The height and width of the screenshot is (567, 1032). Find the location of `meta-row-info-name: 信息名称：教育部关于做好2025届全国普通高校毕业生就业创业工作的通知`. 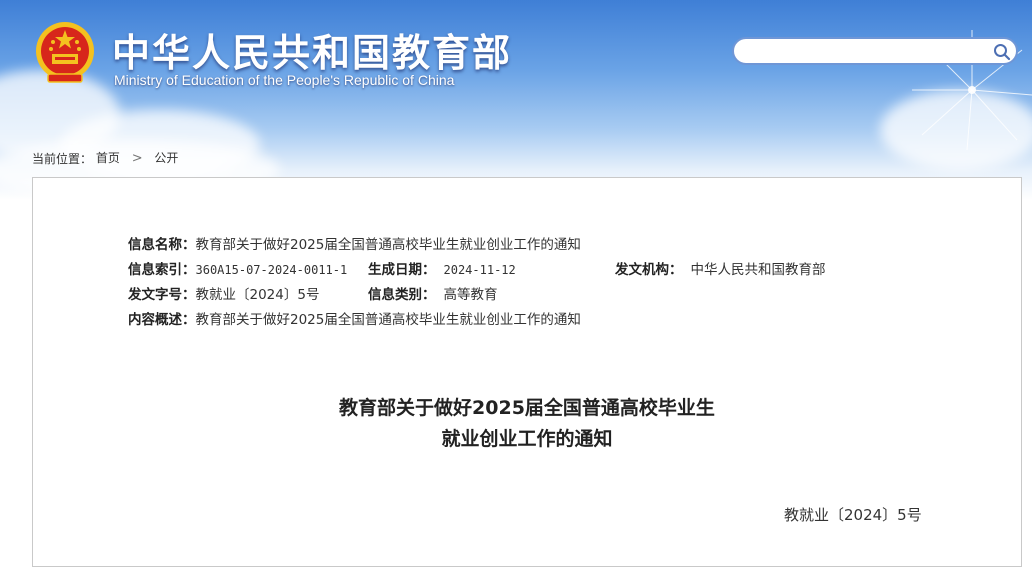

meta-row-info-name: 信息名称：教育部关于做好2025届全国普通高校毕业生就业创业工作的通知 is located at coordinates (354, 243).